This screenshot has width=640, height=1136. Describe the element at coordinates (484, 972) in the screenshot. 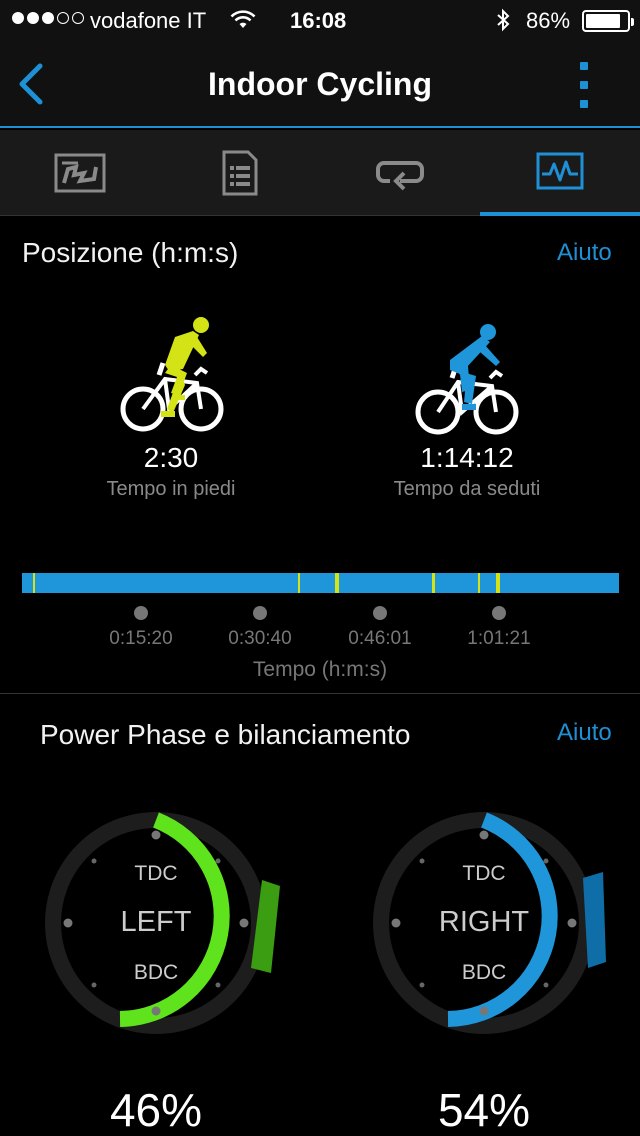

I see `right-bdc-label: BDC` at that location.